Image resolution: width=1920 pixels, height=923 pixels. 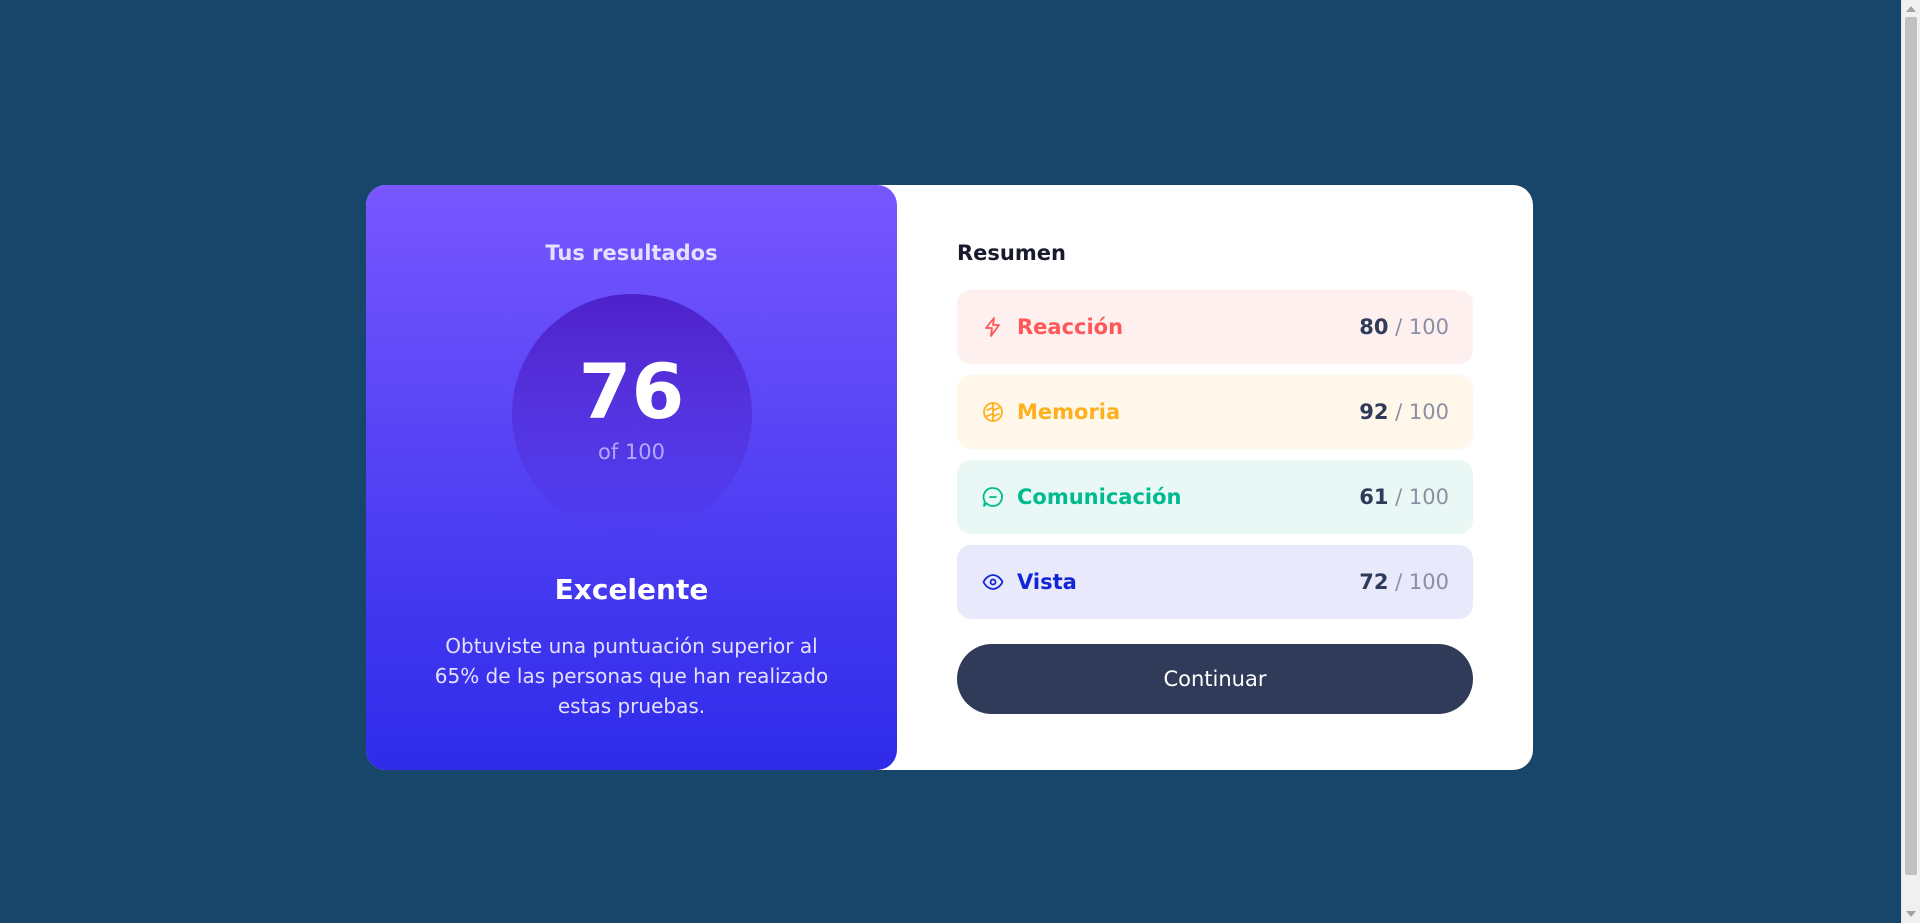 What do you see at coordinates (1404, 582) in the screenshot?
I see `summary-item-score: 72 / 100` at bounding box center [1404, 582].